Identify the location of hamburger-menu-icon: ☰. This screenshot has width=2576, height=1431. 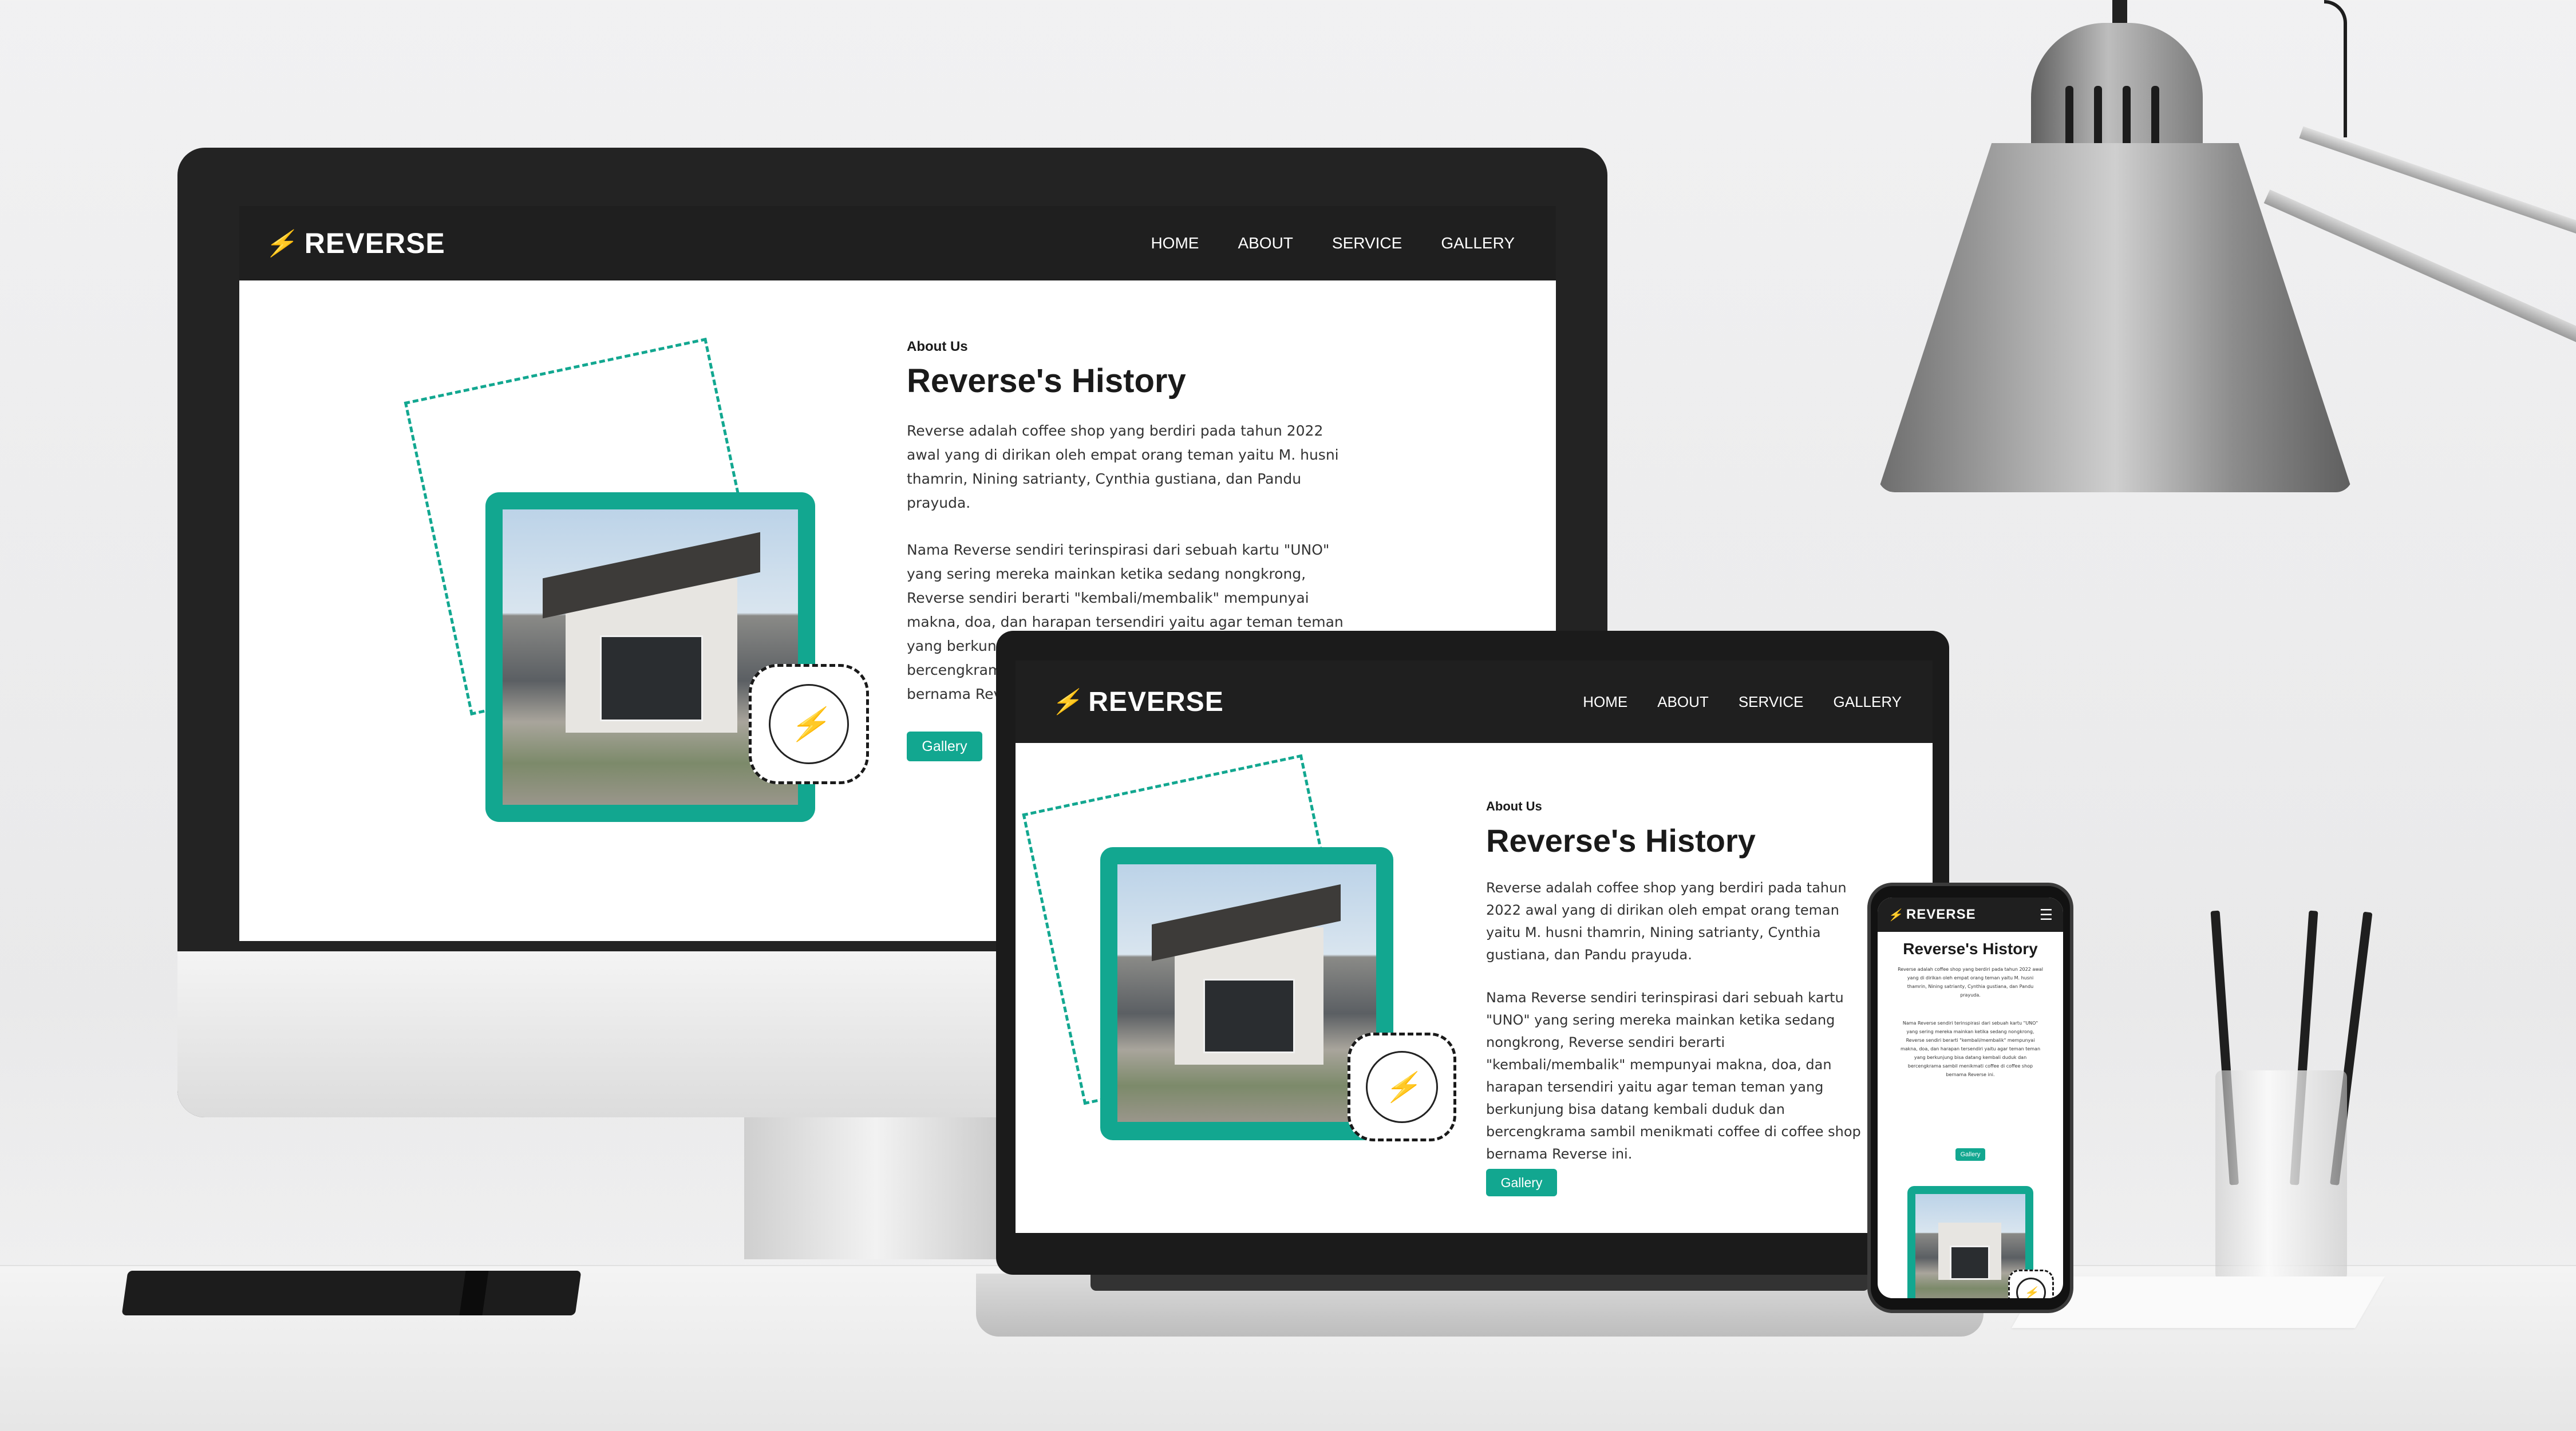
(2046, 915).